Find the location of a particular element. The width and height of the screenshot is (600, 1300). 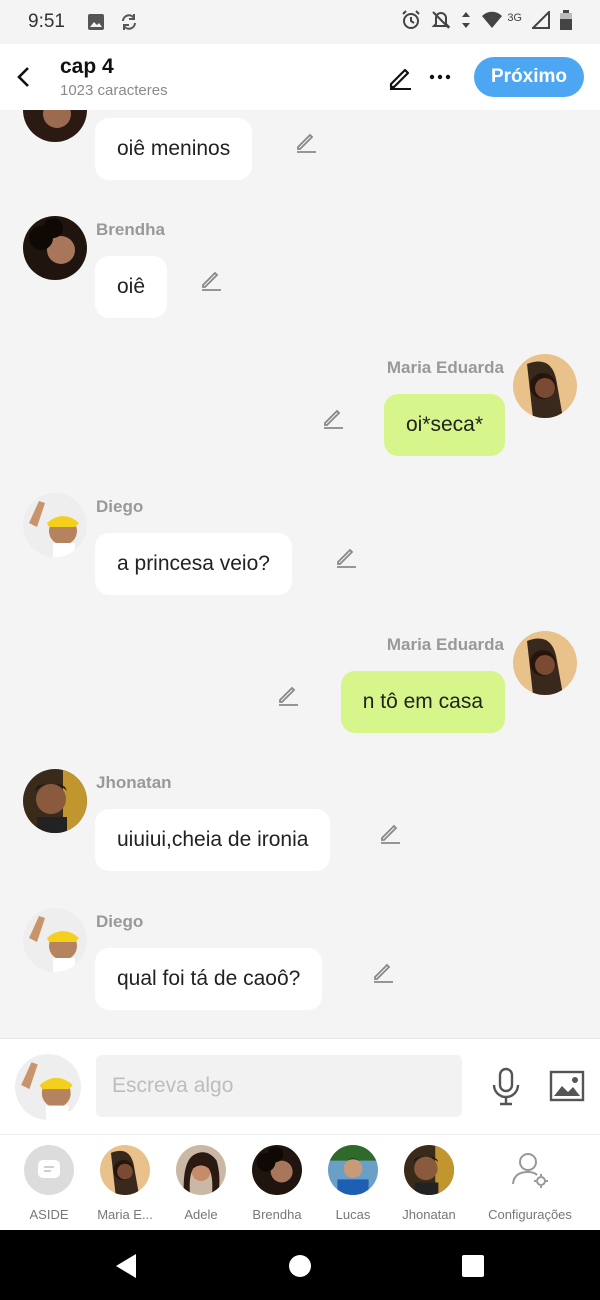

message-composer is located at coordinates (300, 1086).